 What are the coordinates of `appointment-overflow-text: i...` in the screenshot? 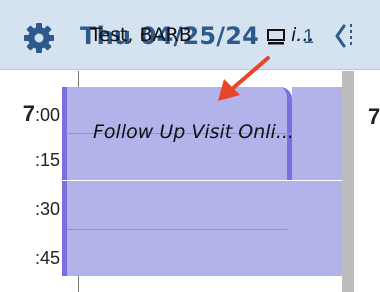 It's located at (302, 35).